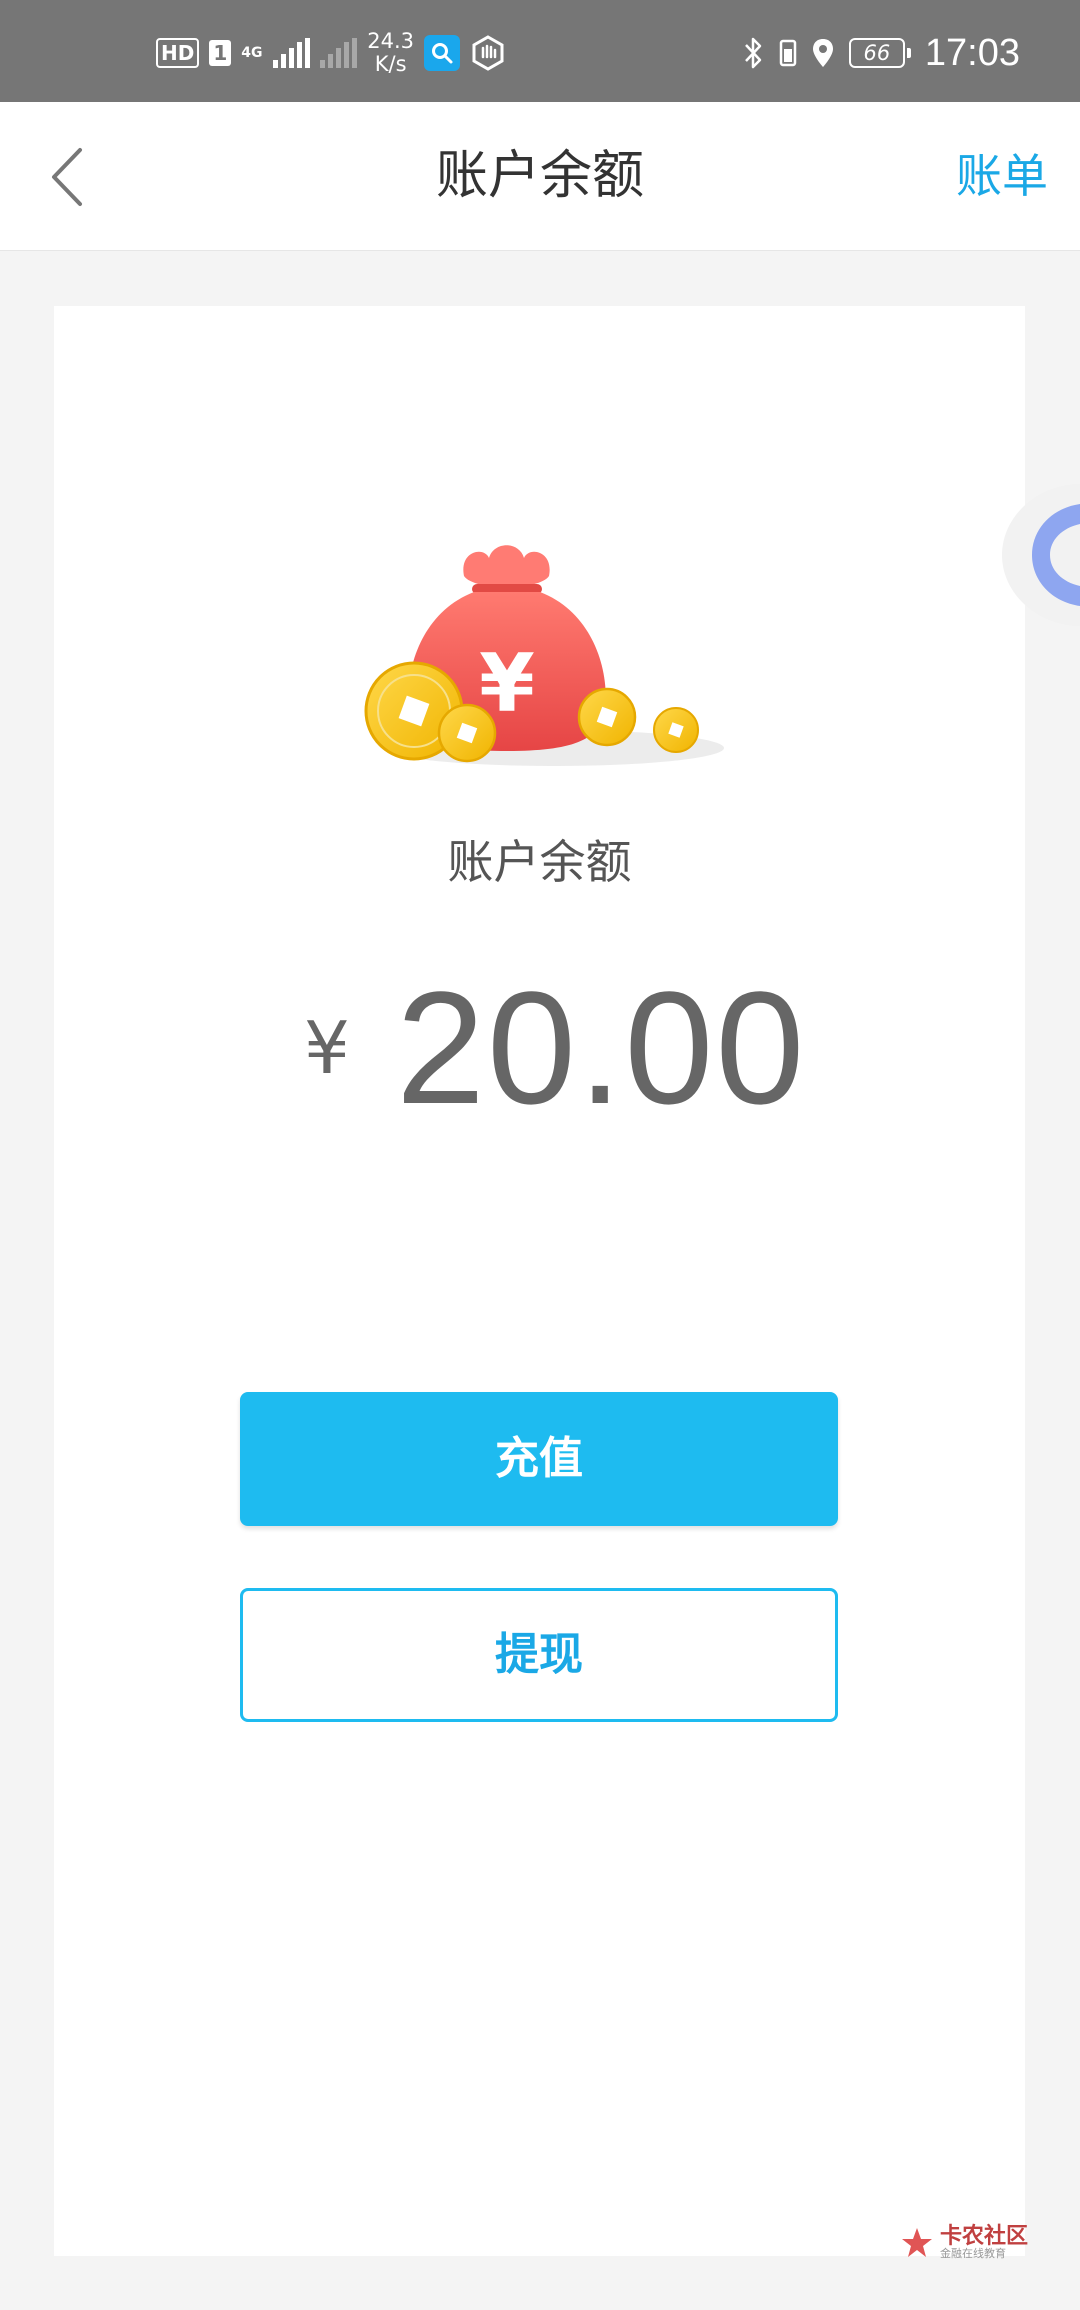 This screenshot has height=2310, width=1080. I want to click on clock: 17:03, so click(972, 52).